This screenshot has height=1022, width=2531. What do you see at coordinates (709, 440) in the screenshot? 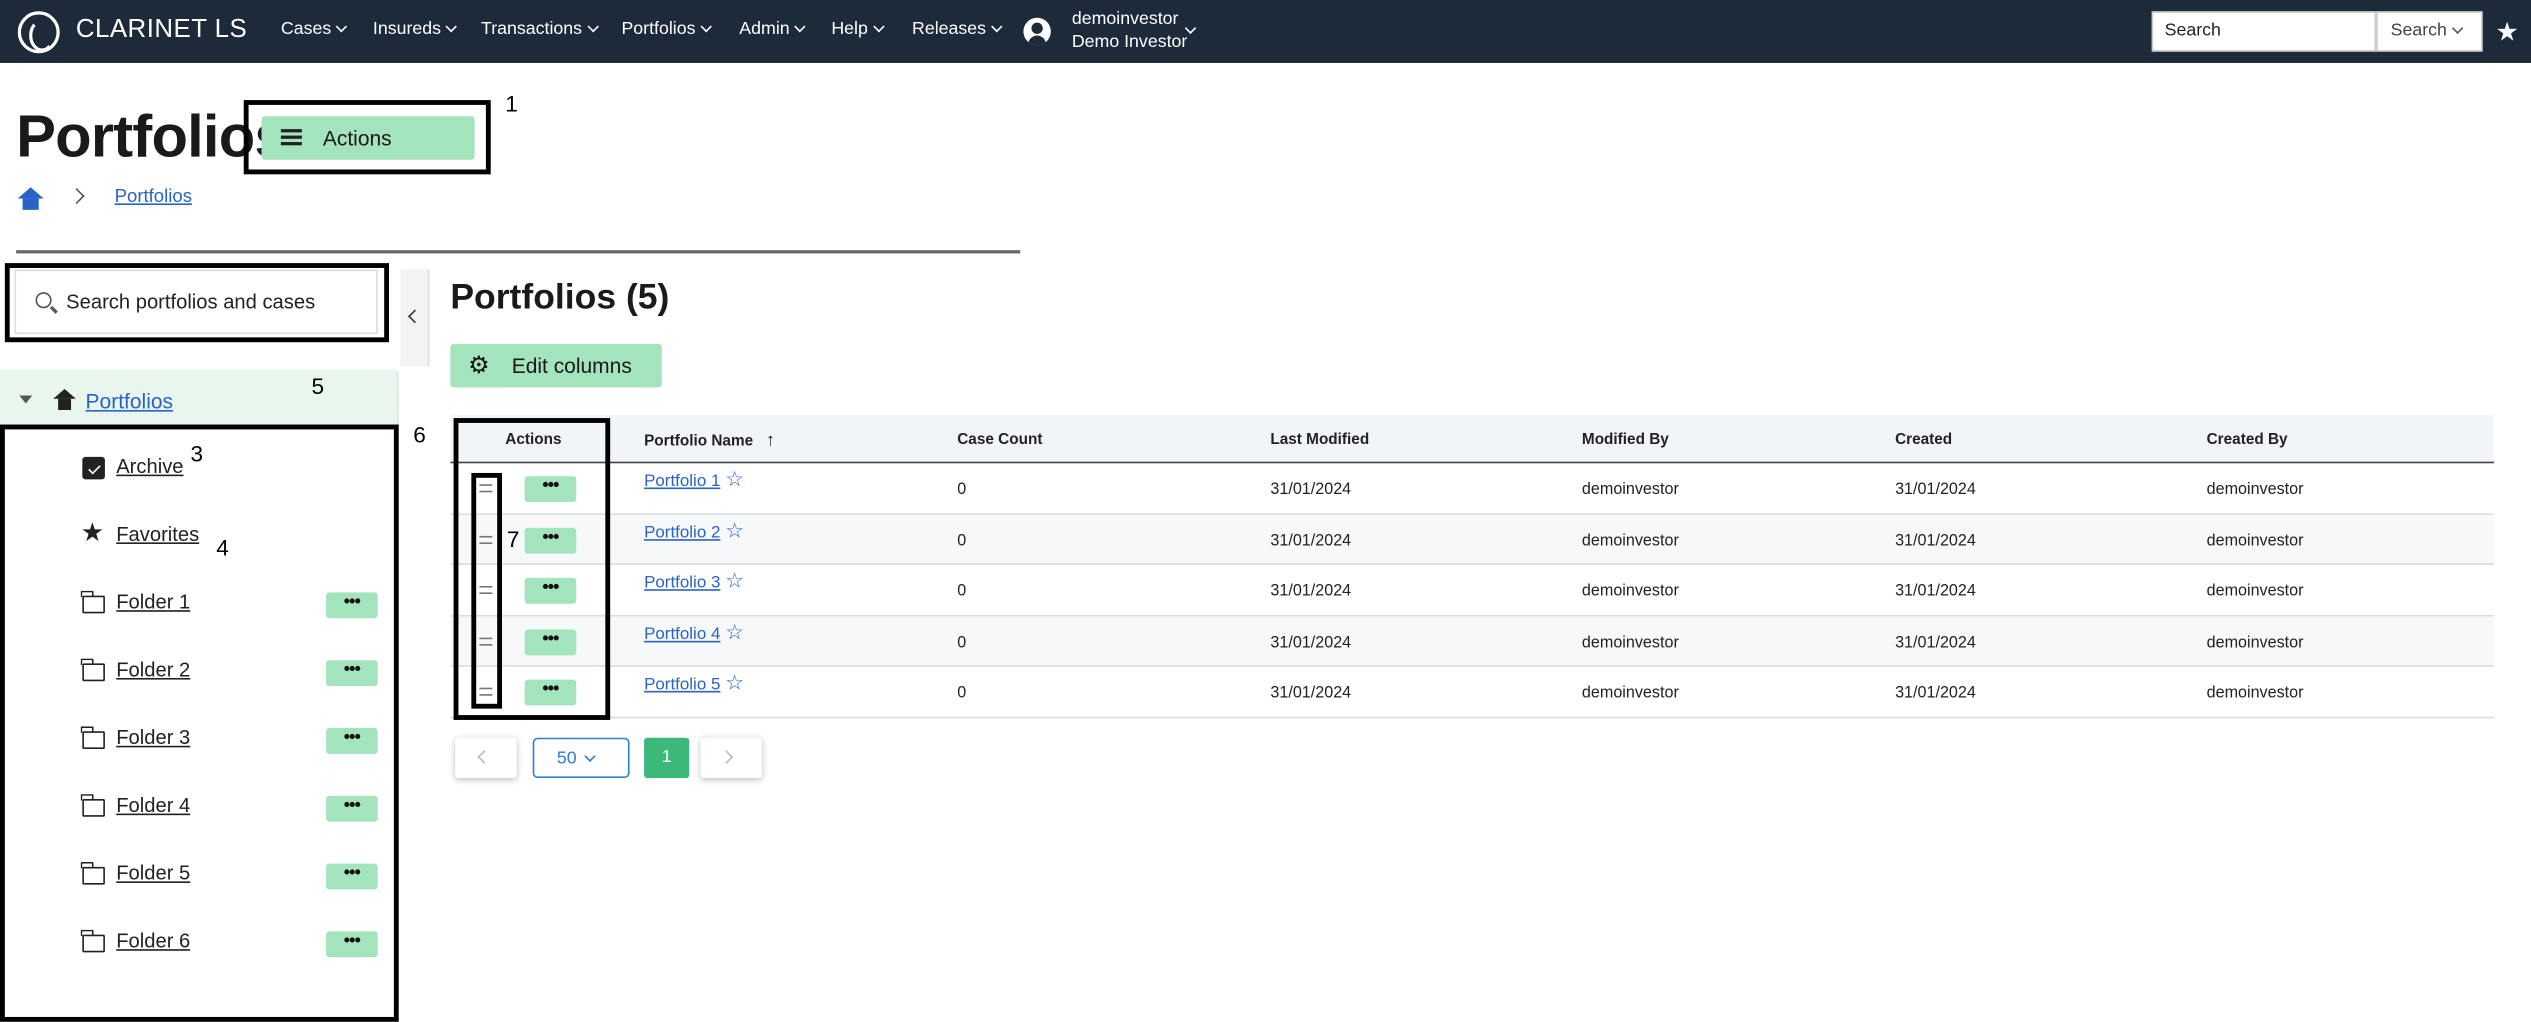
I see `col-portfolio-name: Portfolio Name ↑` at bounding box center [709, 440].